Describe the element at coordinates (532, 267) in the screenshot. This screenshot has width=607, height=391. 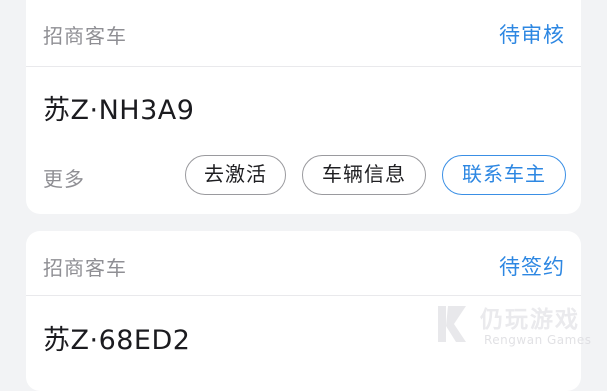
I see `status-label: 待签约` at that location.